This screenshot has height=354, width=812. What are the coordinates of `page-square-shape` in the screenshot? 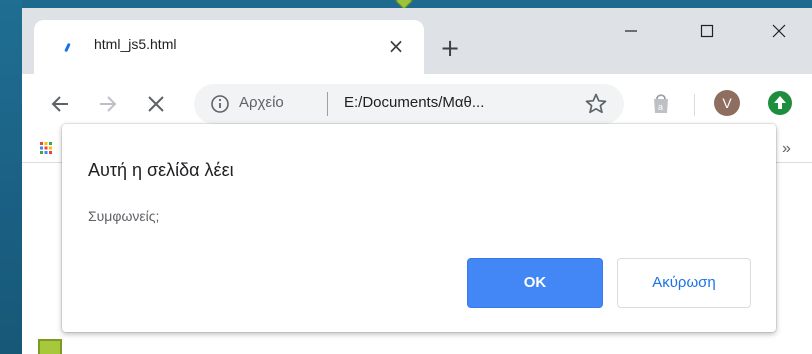 It's located at (50, 346).